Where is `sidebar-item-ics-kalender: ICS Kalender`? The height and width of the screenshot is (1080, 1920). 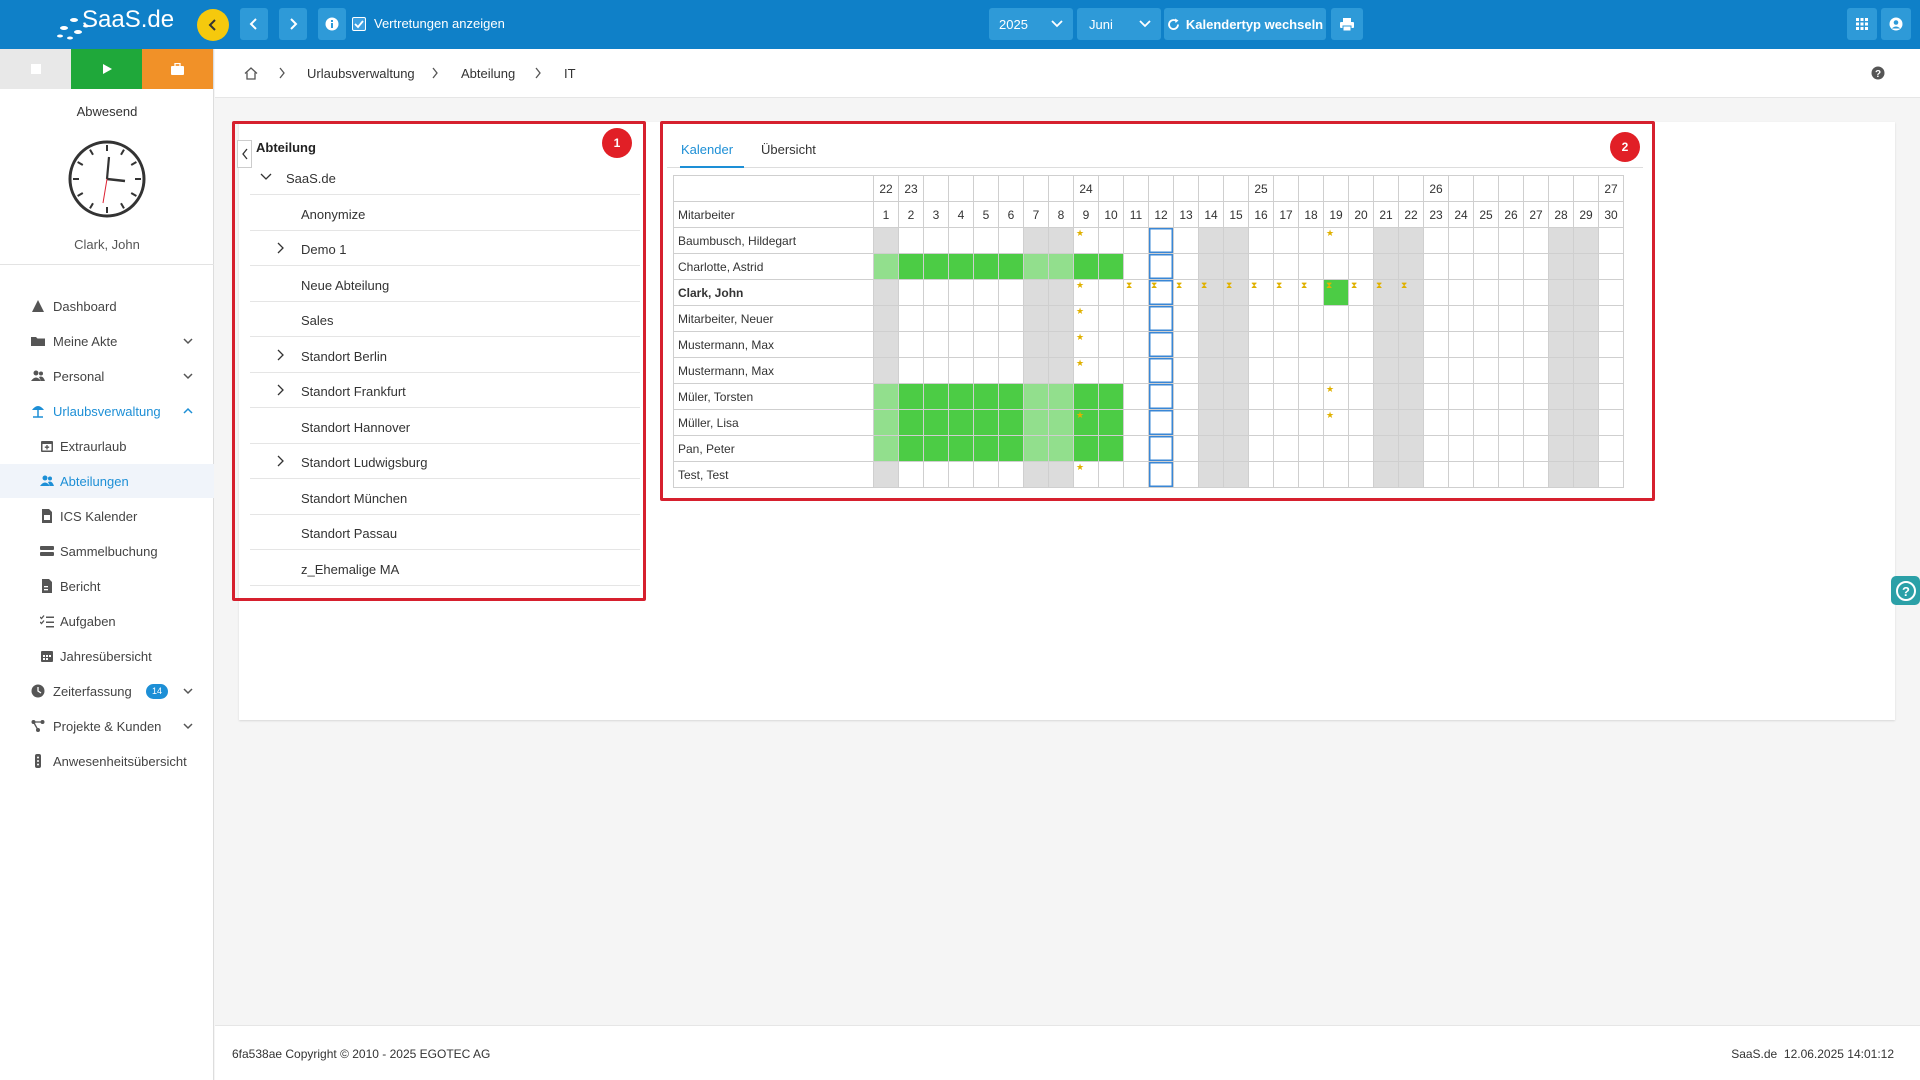 sidebar-item-ics-kalender: ICS Kalender is located at coordinates (107, 516).